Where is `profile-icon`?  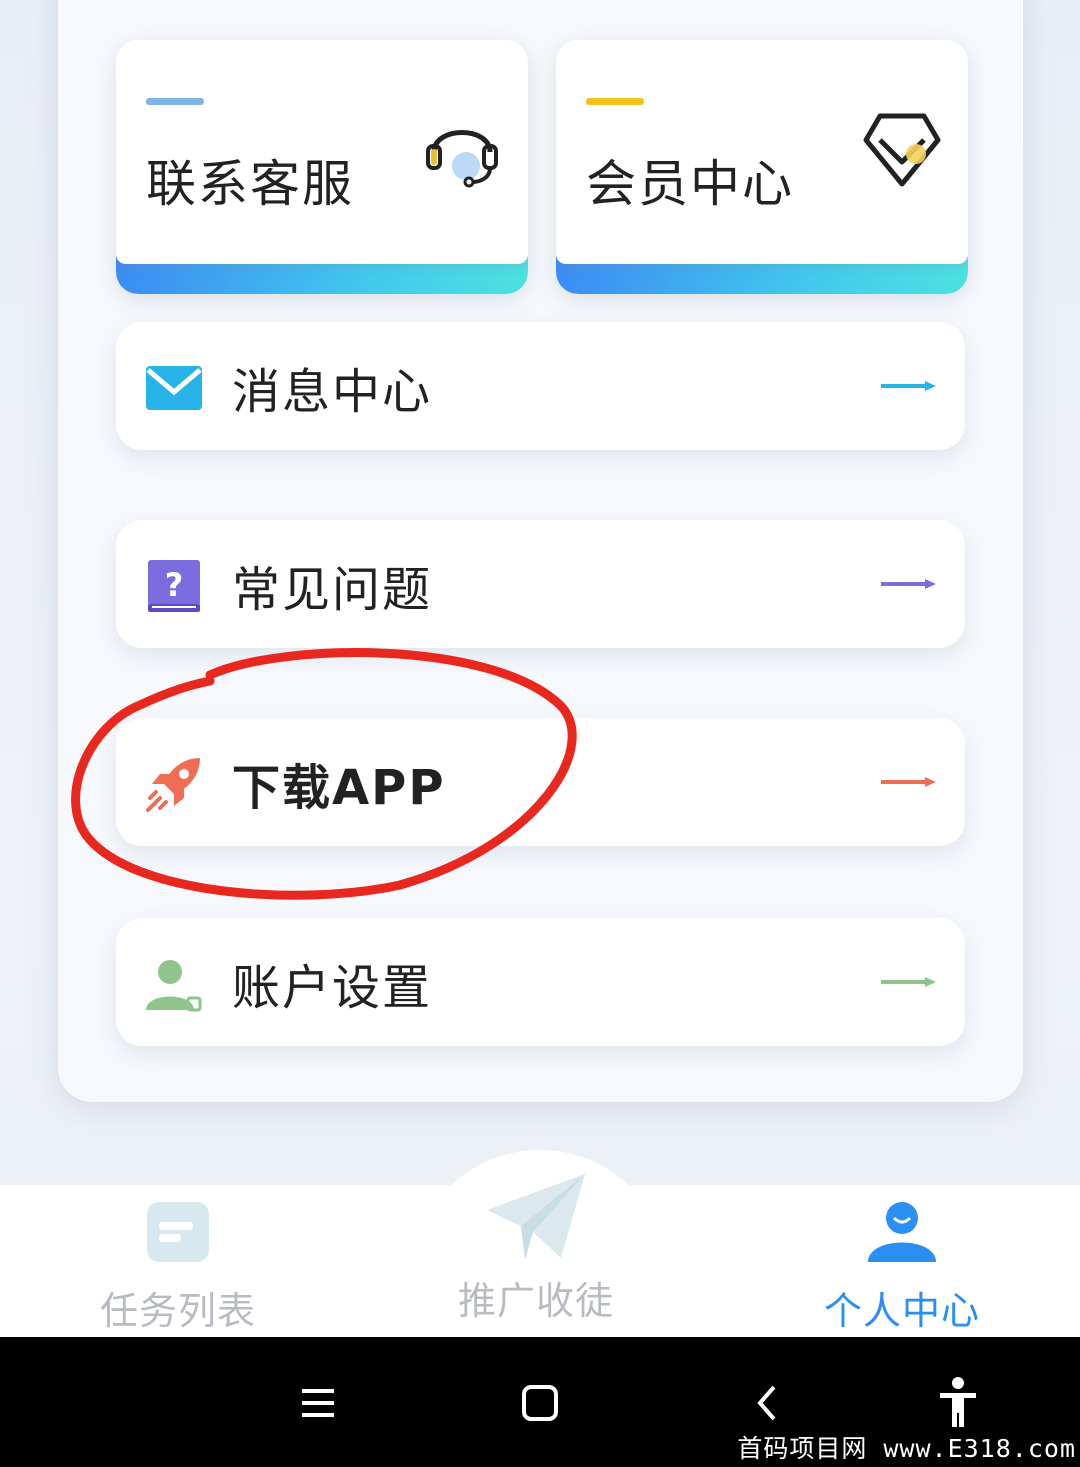
profile-icon is located at coordinates (902, 1232).